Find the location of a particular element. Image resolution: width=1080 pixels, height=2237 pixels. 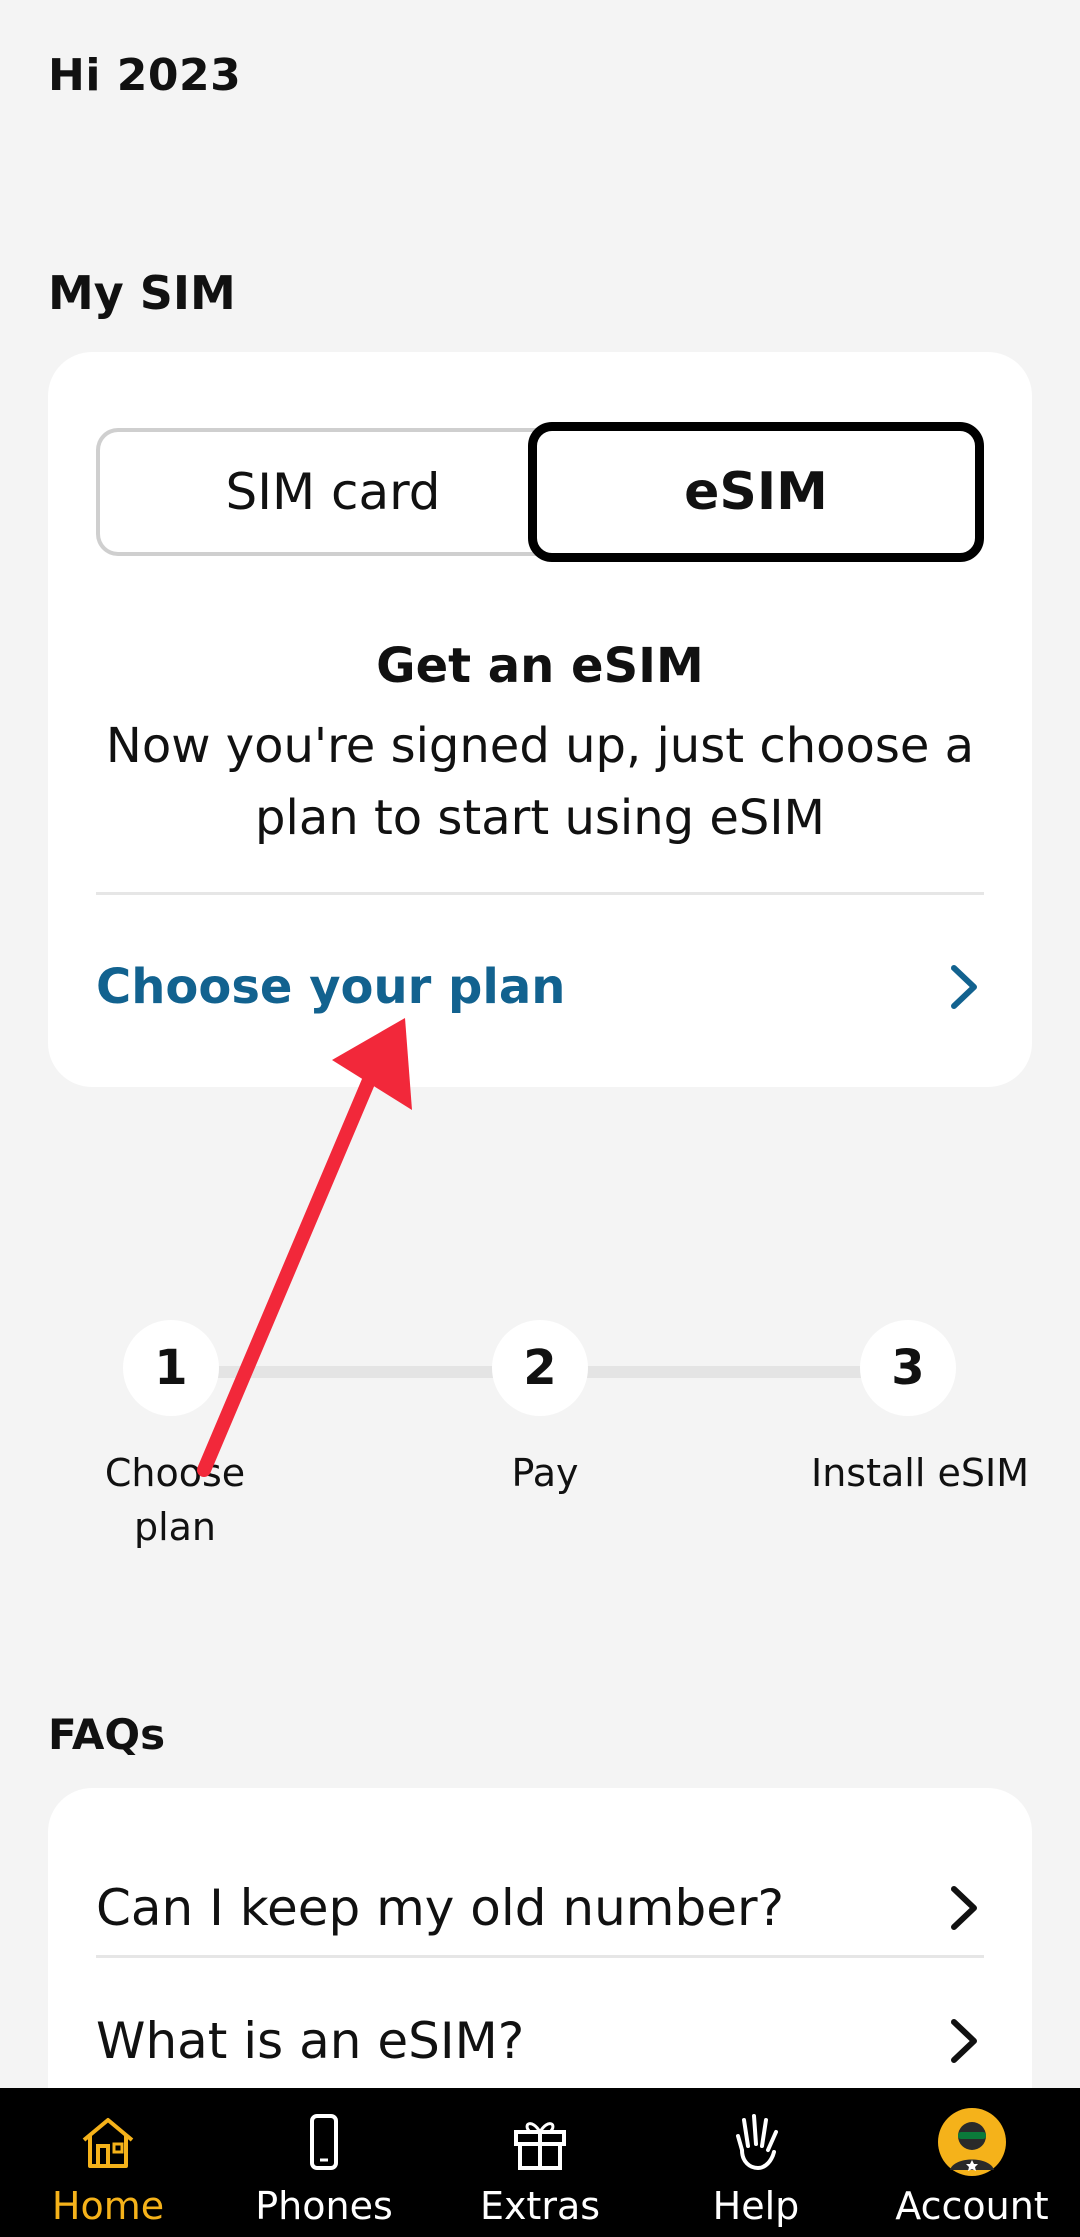

faq-item: Can I keep my old number? is located at coordinates (540, 1908).